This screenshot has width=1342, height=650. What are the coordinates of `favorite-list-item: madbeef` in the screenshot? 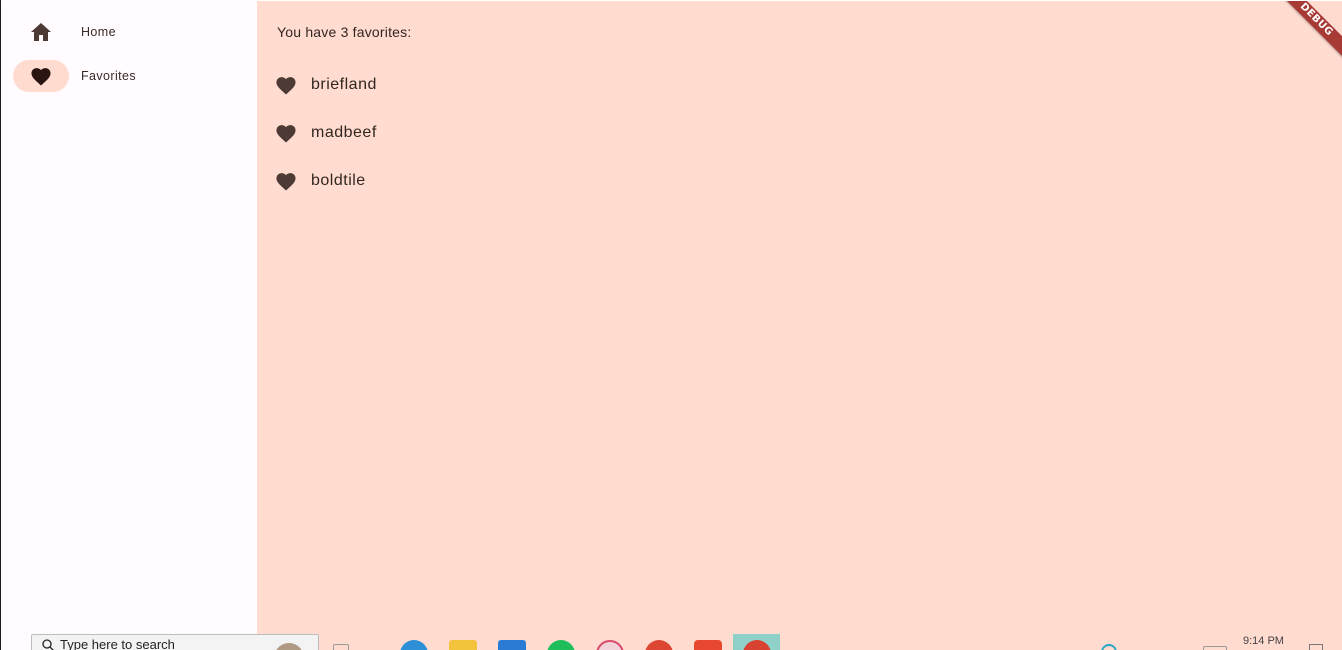 It's located at (326, 133).